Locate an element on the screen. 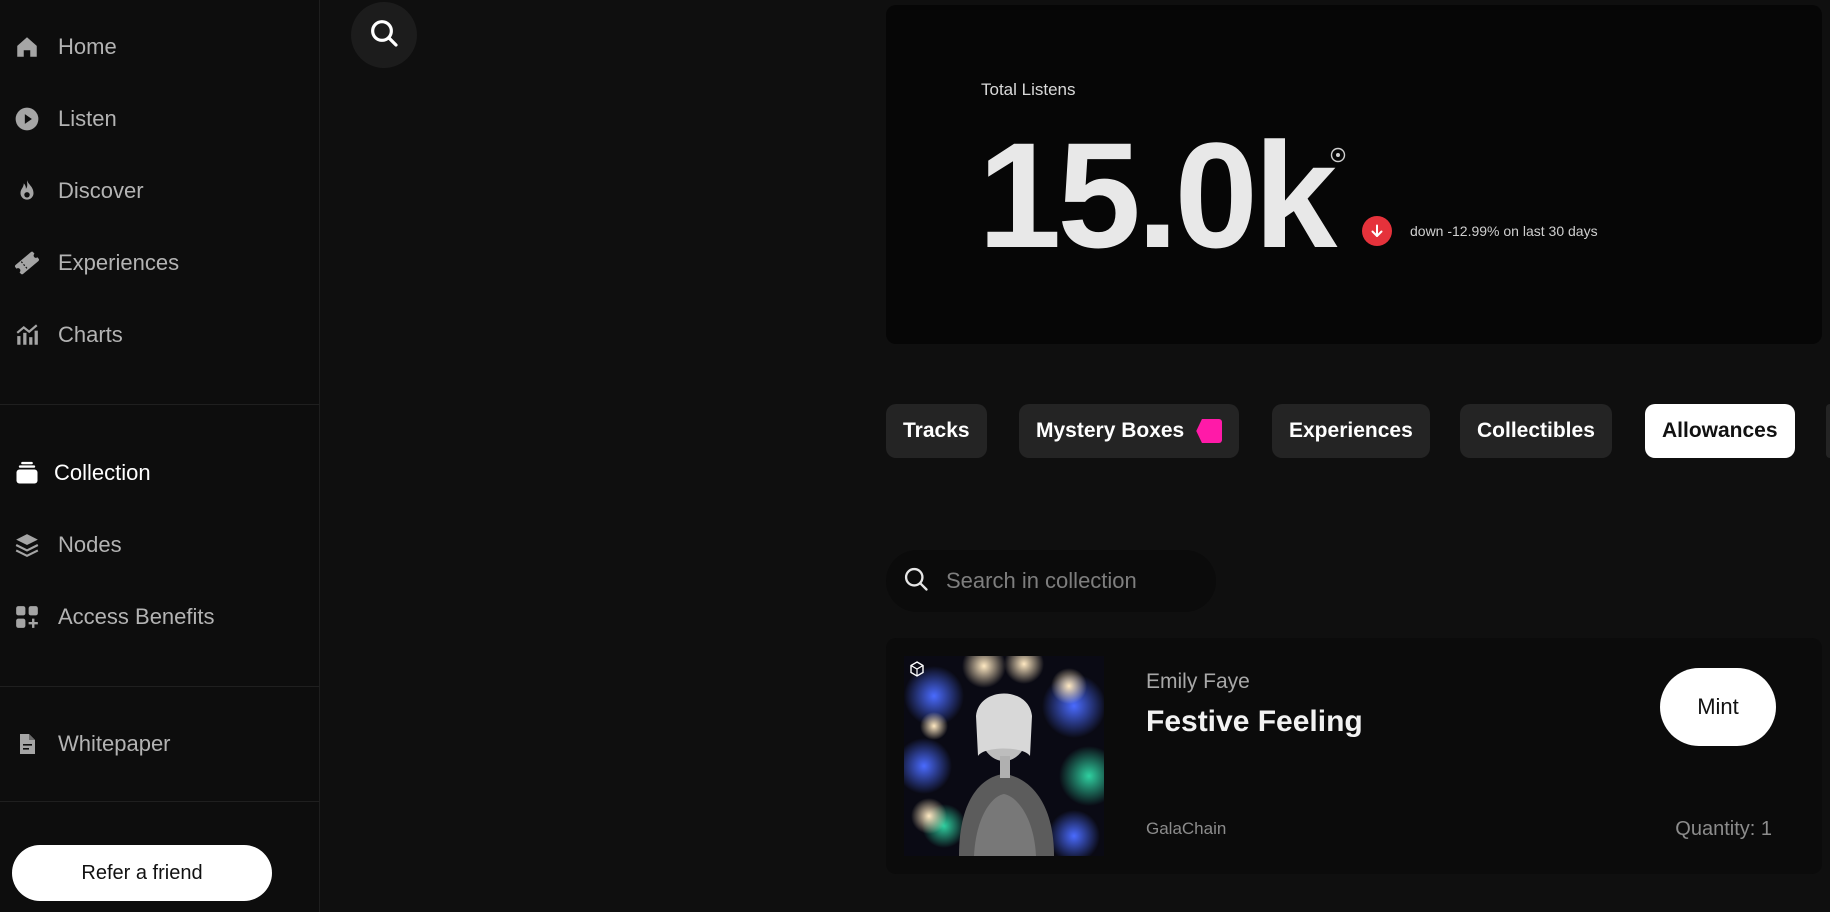 This screenshot has height=912, width=1830. sidebar-item-home: Home is located at coordinates (64, 47).